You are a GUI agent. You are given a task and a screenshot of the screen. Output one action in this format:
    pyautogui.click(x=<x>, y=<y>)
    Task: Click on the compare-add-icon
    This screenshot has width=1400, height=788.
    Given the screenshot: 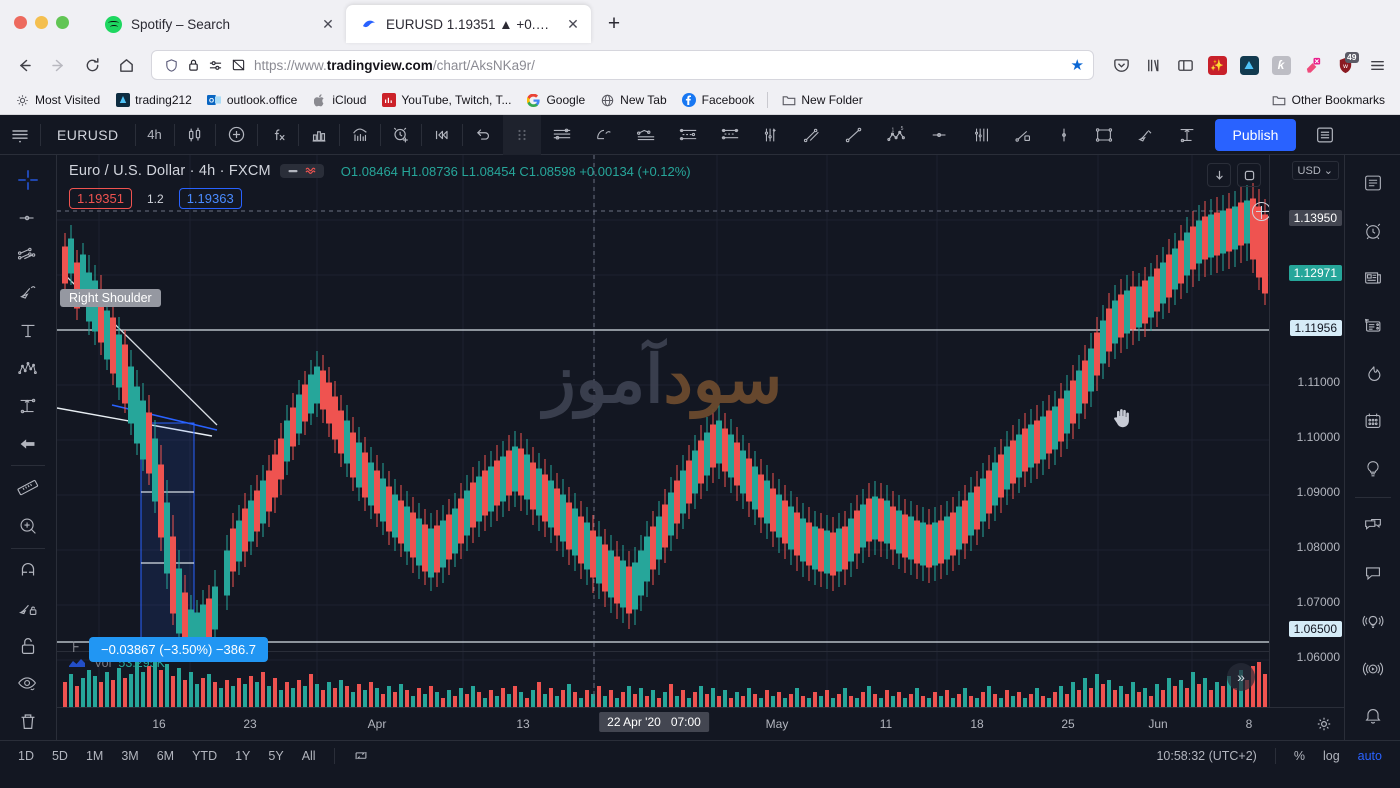 What is the action you would take?
    pyautogui.click(x=236, y=135)
    